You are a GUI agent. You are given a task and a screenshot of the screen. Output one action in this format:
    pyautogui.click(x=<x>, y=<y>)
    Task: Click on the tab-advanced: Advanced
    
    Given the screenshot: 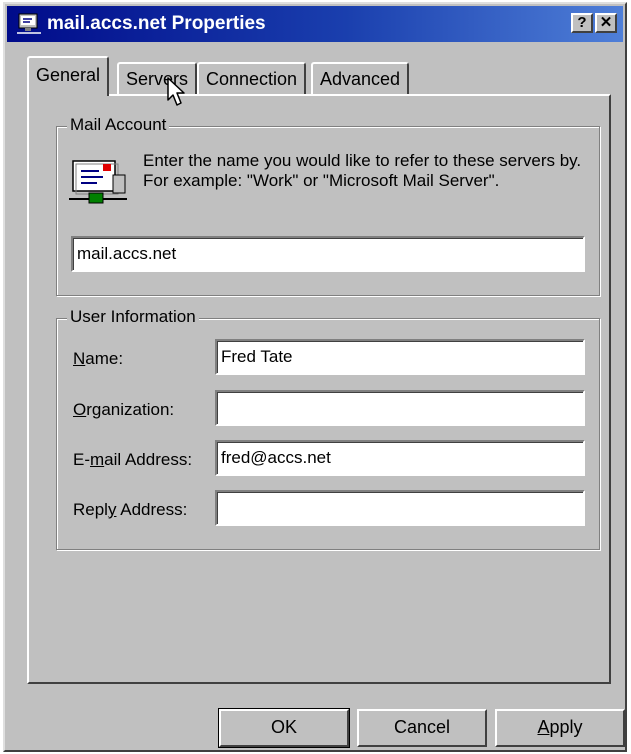 What is the action you would take?
    pyautogui.click(x=360, y=78)
    